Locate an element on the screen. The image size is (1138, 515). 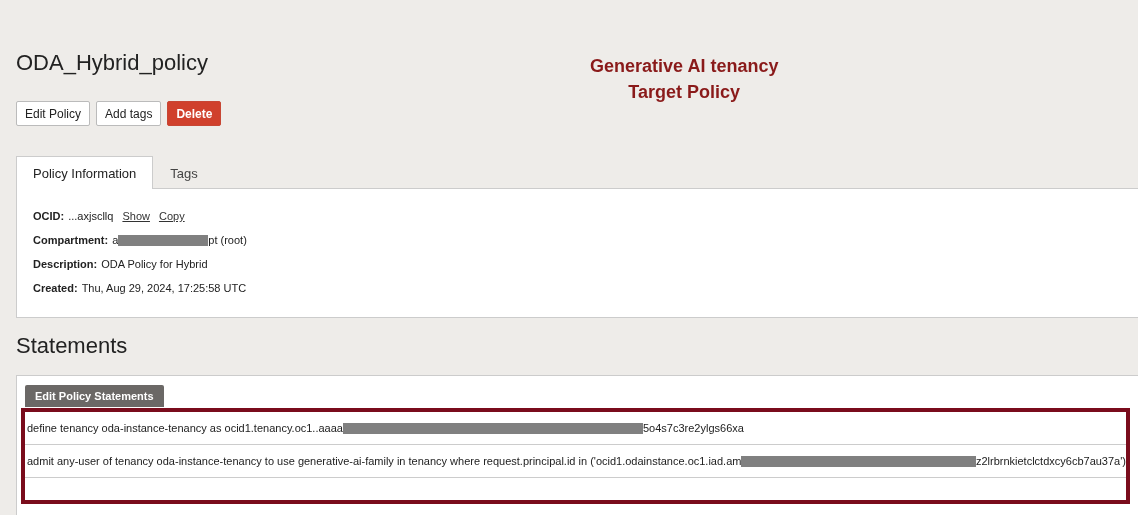
field-label: Description: is located at coordinates (65, 264).